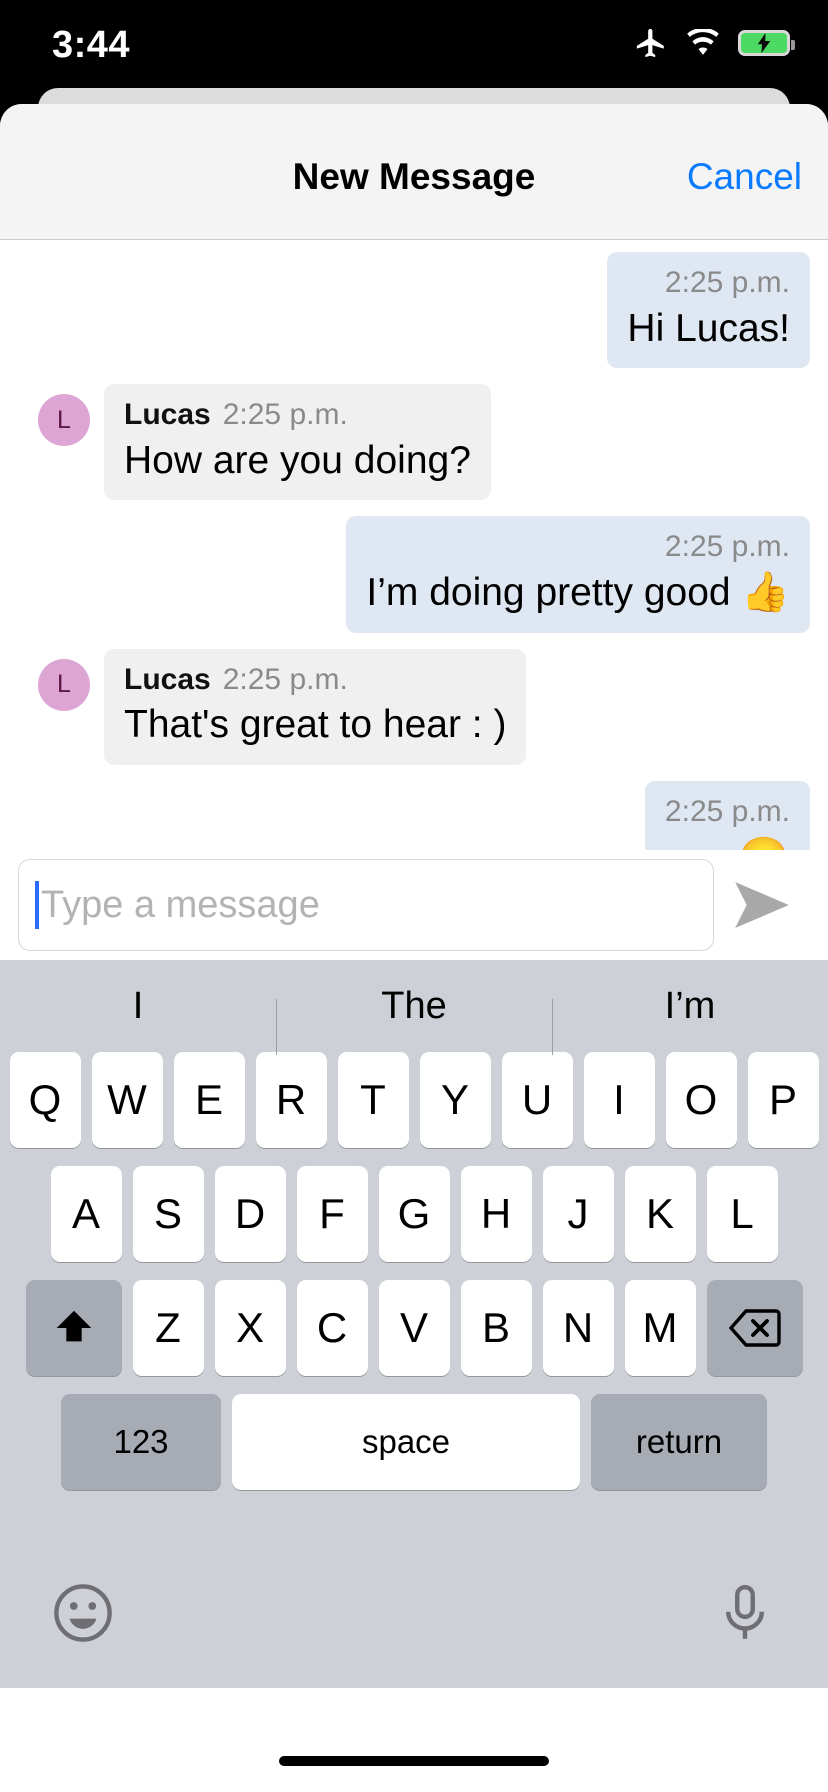 This screenshot has width=828, height=1792. I want to click on message-text: How are you doing?, so click(297, 460).